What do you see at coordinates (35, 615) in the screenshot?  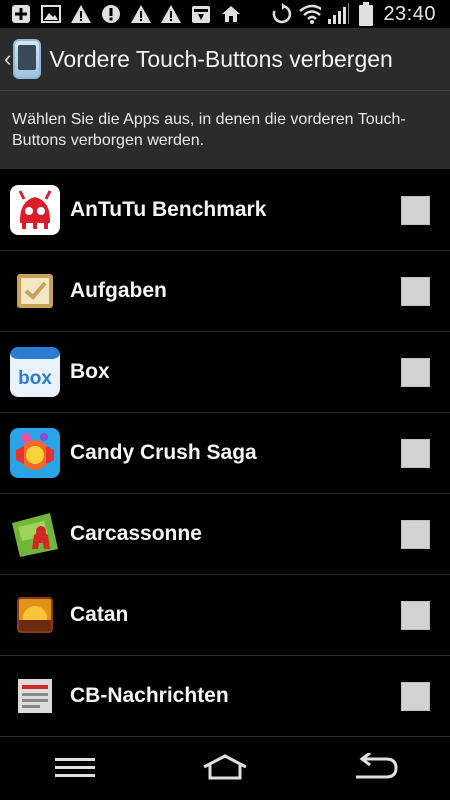 I see `catan-icon` at bounding box center [35, 615].